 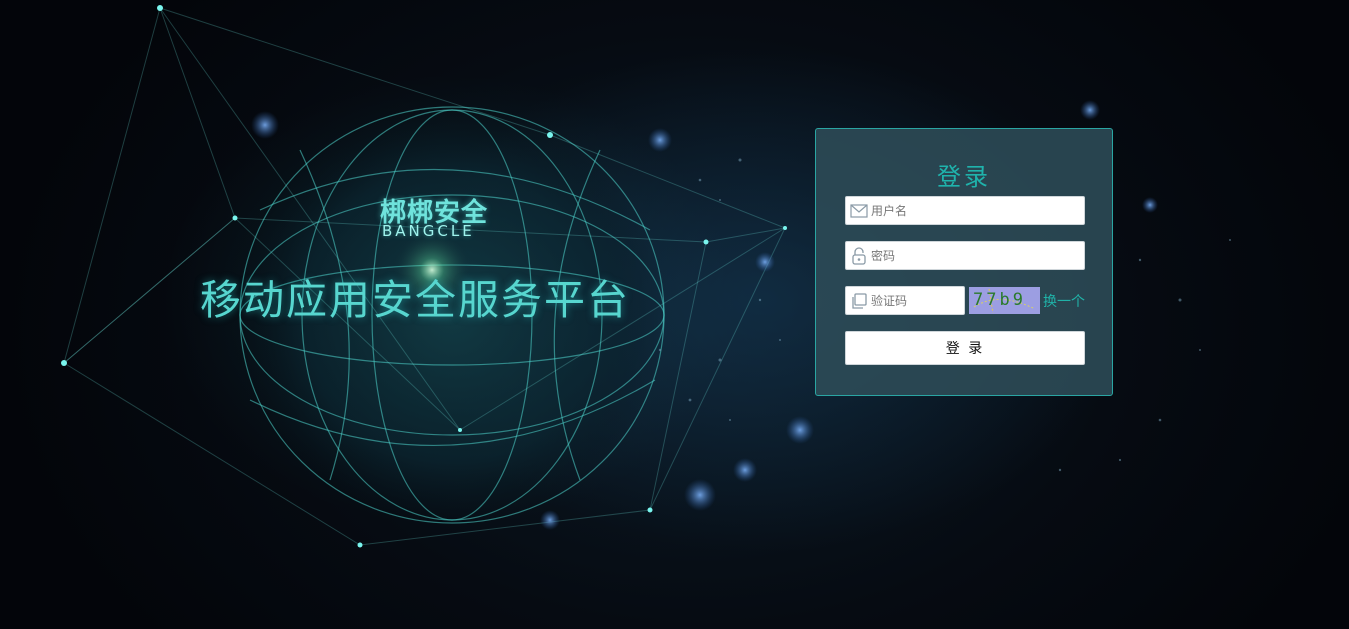 What do you see at coordinates (999, 300) in the screenshot?
I see `captcha-text: 77b9` at bounding box center [999, 300].